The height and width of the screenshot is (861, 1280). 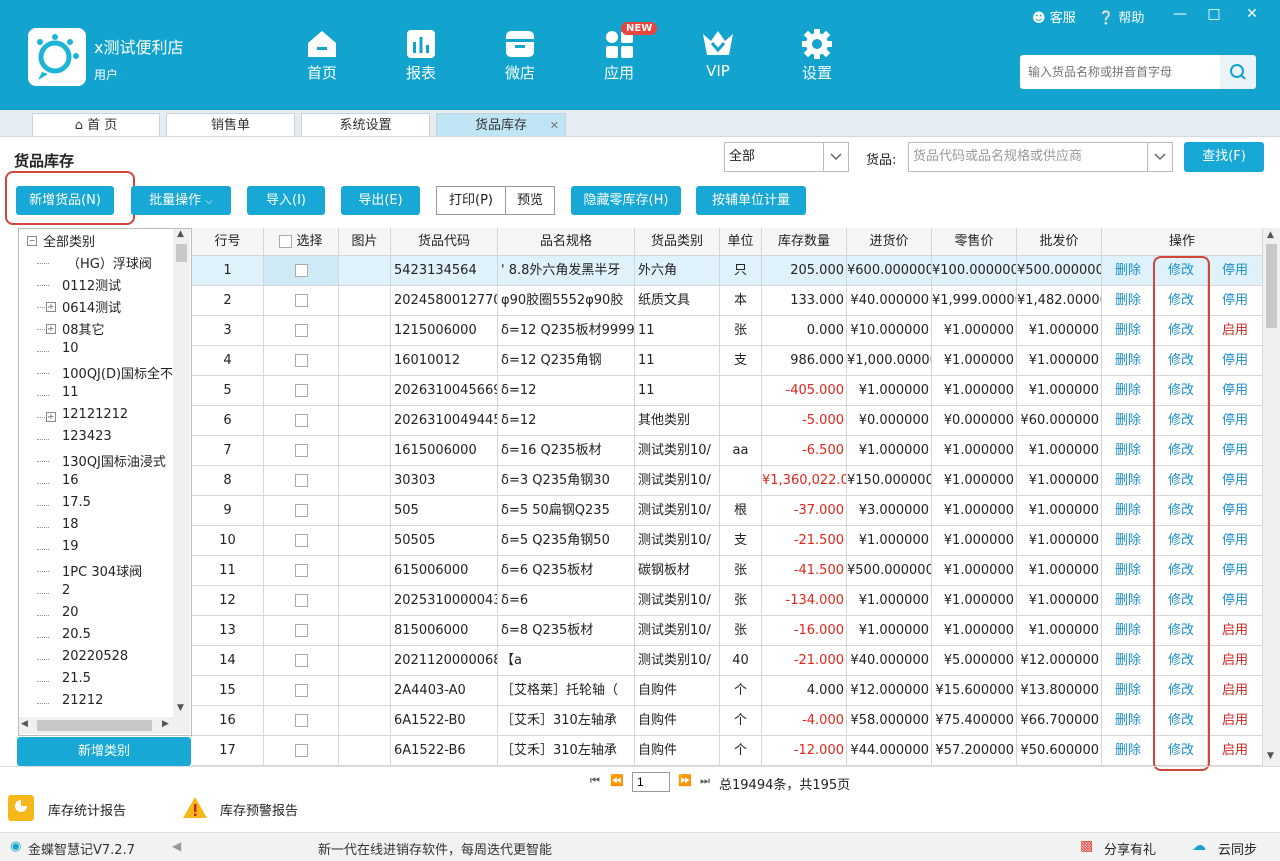 What do you see at coordinates (76, 502) in the screenshot?
I see `tree-item: 17.5` at bounding box center [76, 502].